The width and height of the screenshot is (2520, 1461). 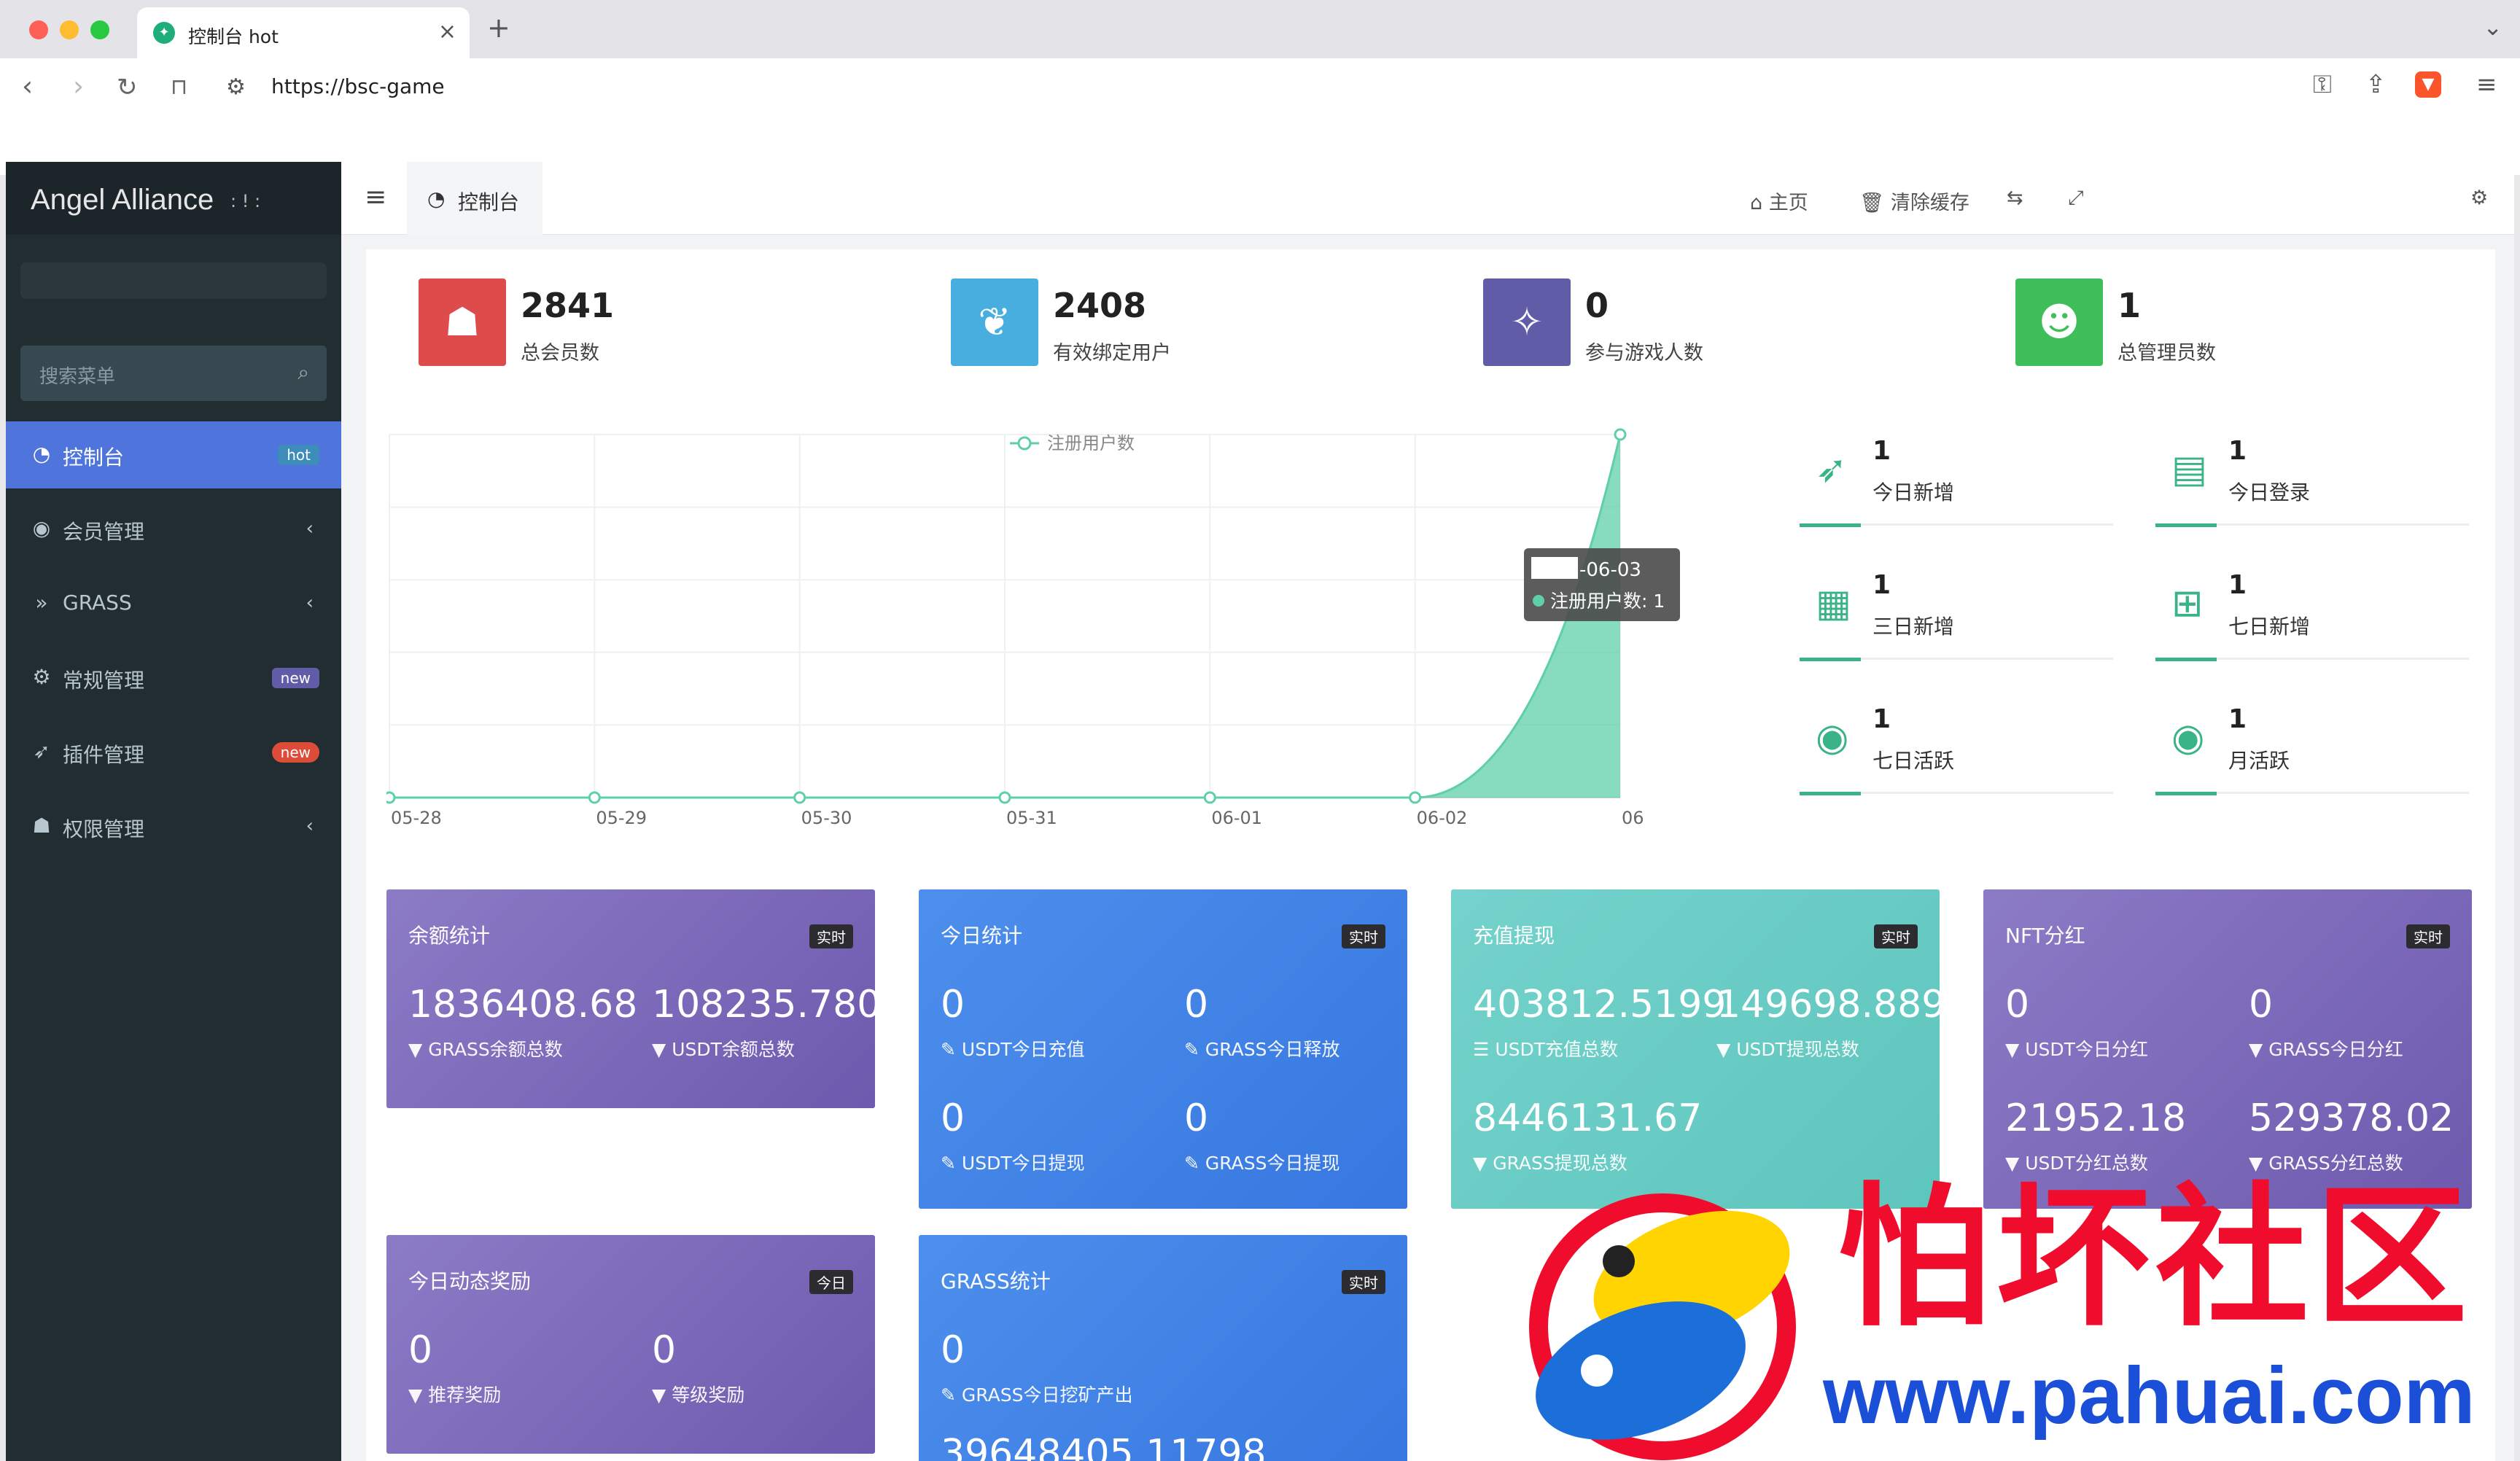 I want to click on panel-title: 今日动态奖励, so click(x=470, y=1281).